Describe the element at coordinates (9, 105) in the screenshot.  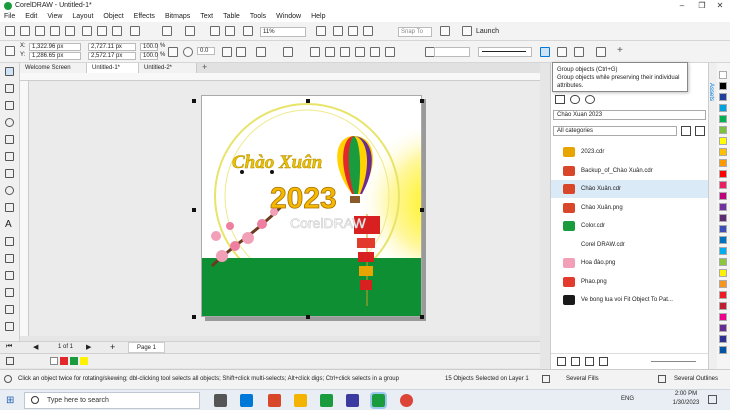
I see `crop-tool-icon` at that location.